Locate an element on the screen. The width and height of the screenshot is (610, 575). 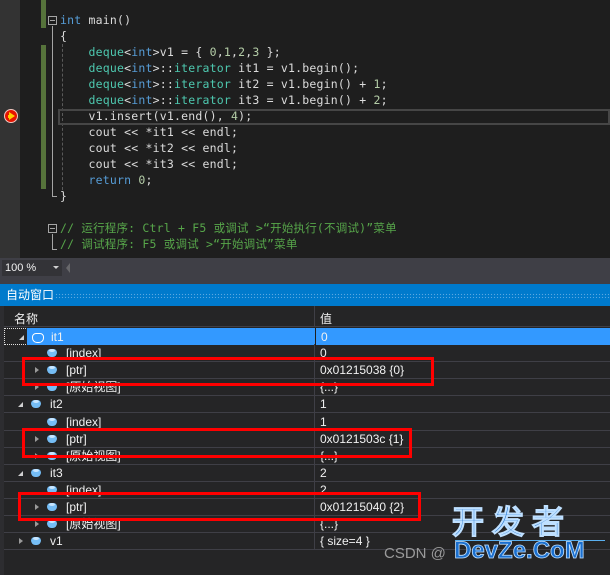
code-line: } is located at coordinates (63, 196).